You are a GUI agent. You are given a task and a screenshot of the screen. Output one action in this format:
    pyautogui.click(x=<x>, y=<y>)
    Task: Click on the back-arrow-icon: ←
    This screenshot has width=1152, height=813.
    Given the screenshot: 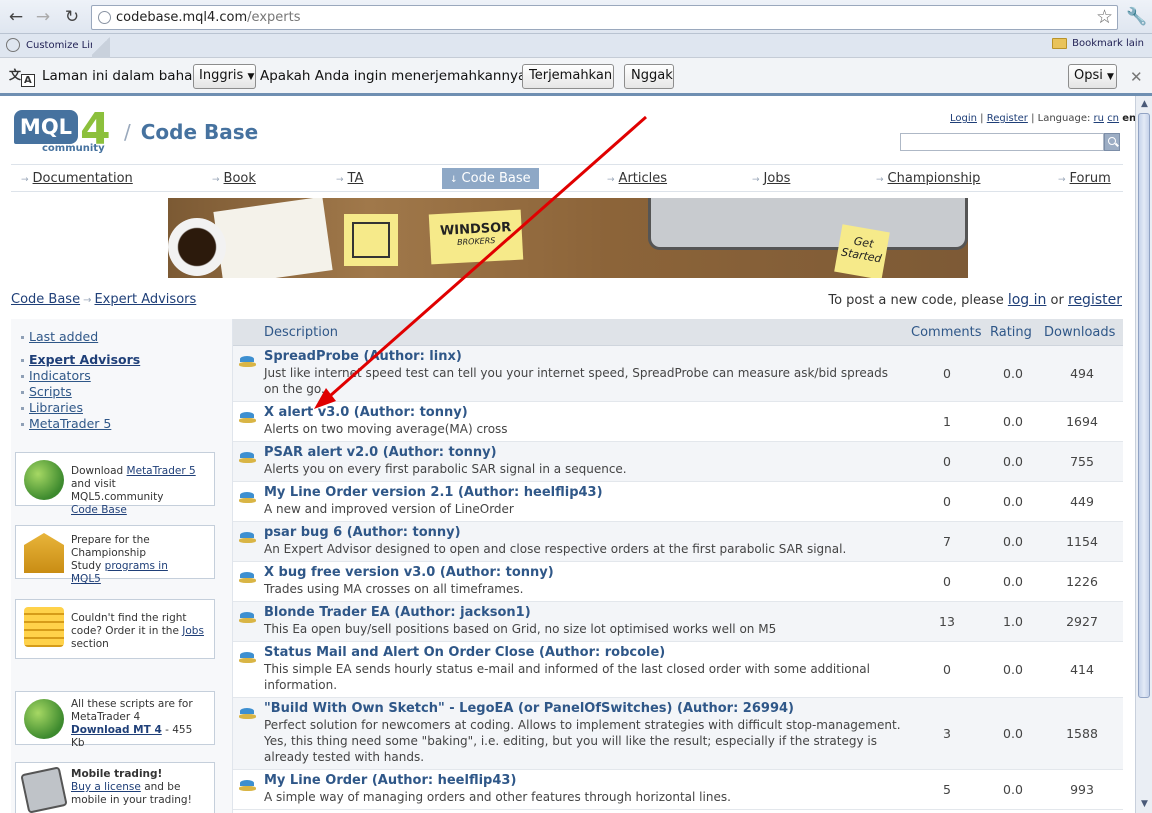 What is the action you would take?
    pyautogui.click(x=16, y=17)
    